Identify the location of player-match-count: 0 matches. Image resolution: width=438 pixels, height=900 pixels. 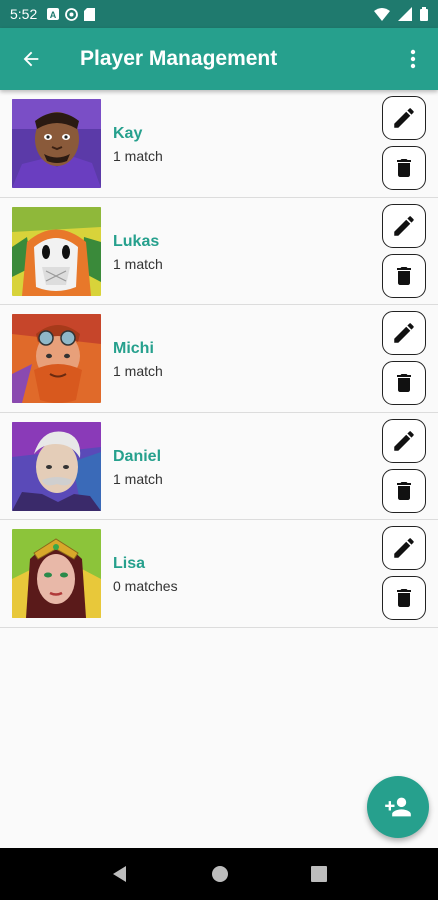
(145, 586).